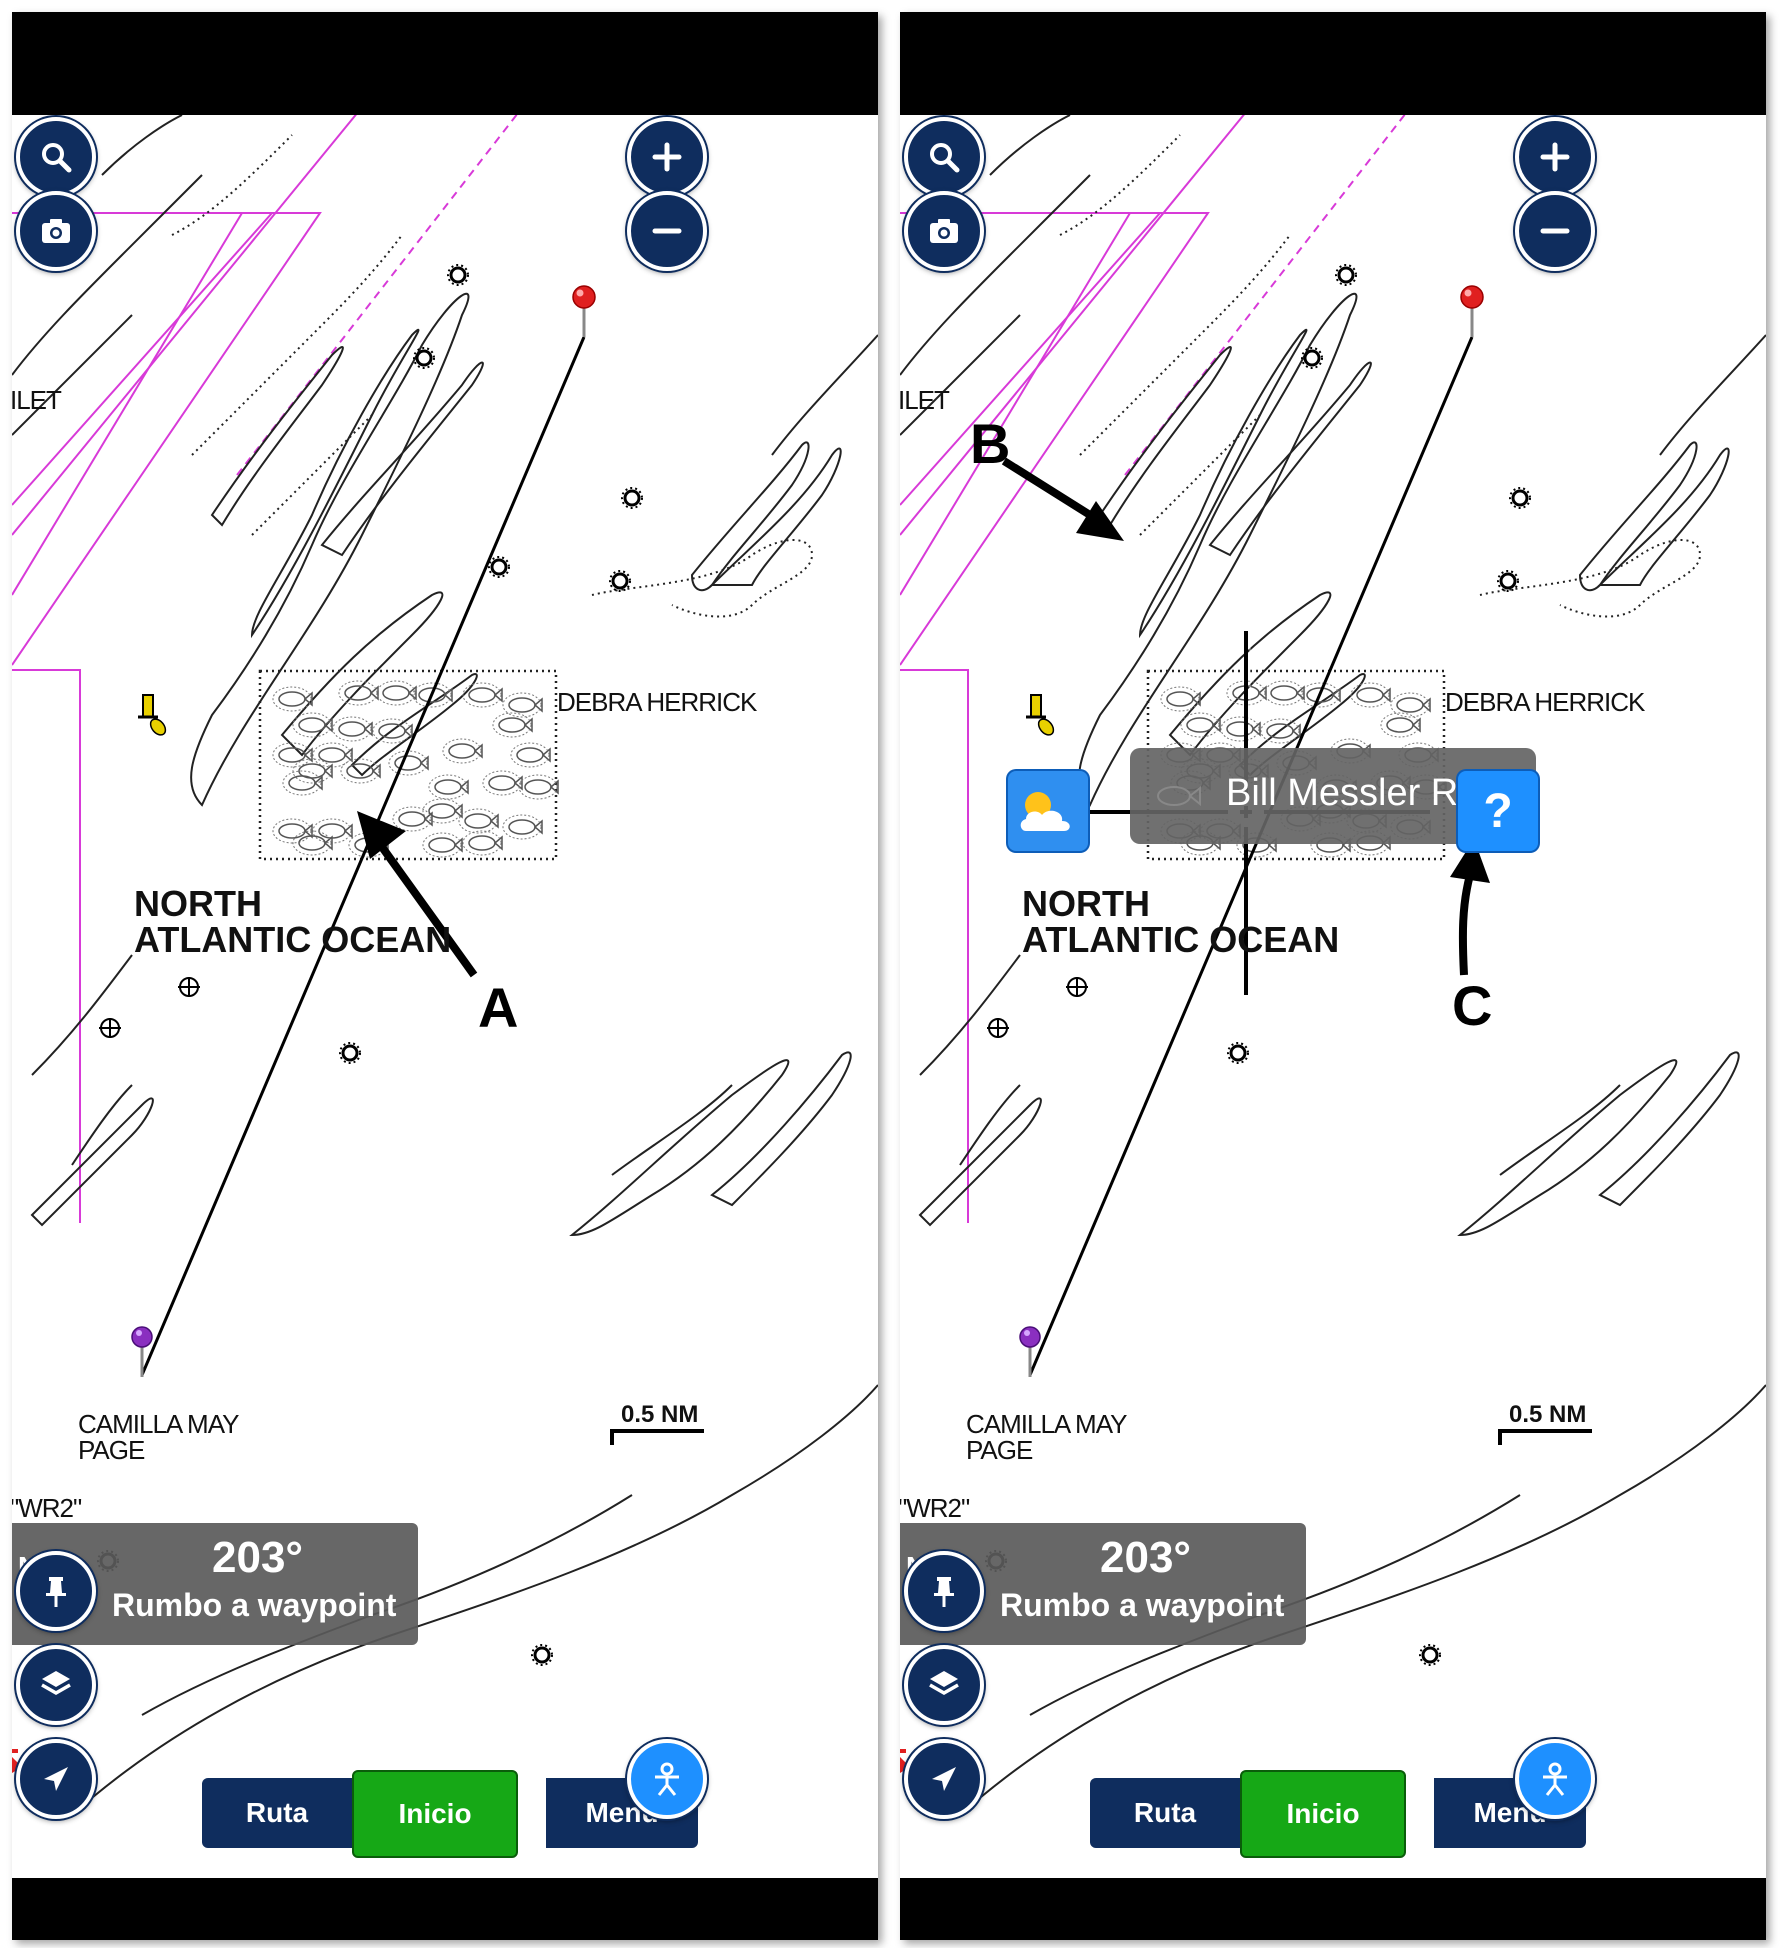 The width and height of the screenshot is (1780, 1948). What do you see at coordinates (1472, 1005) in the screenshot?
I see `annotation-label-c: C` at bounding box center [1472, 1005].